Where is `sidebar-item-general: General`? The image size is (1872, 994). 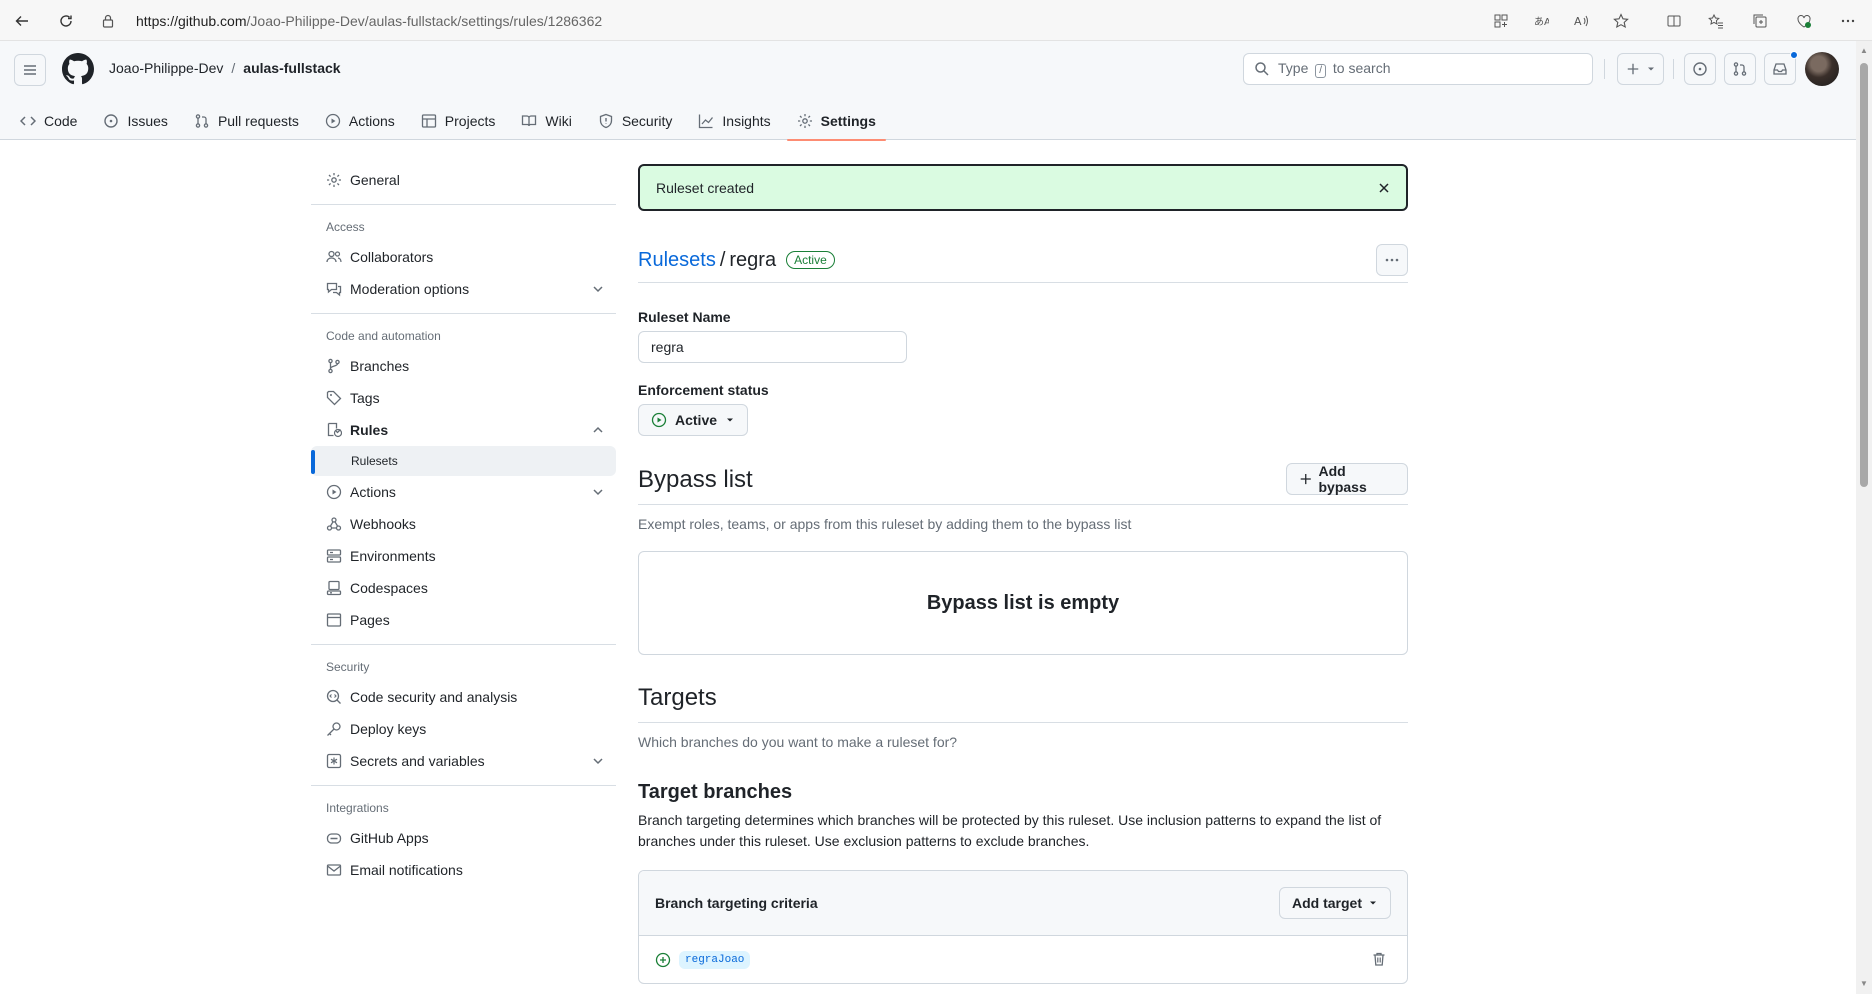 sidebar-item-general: General is located at coordinates (463, 180).